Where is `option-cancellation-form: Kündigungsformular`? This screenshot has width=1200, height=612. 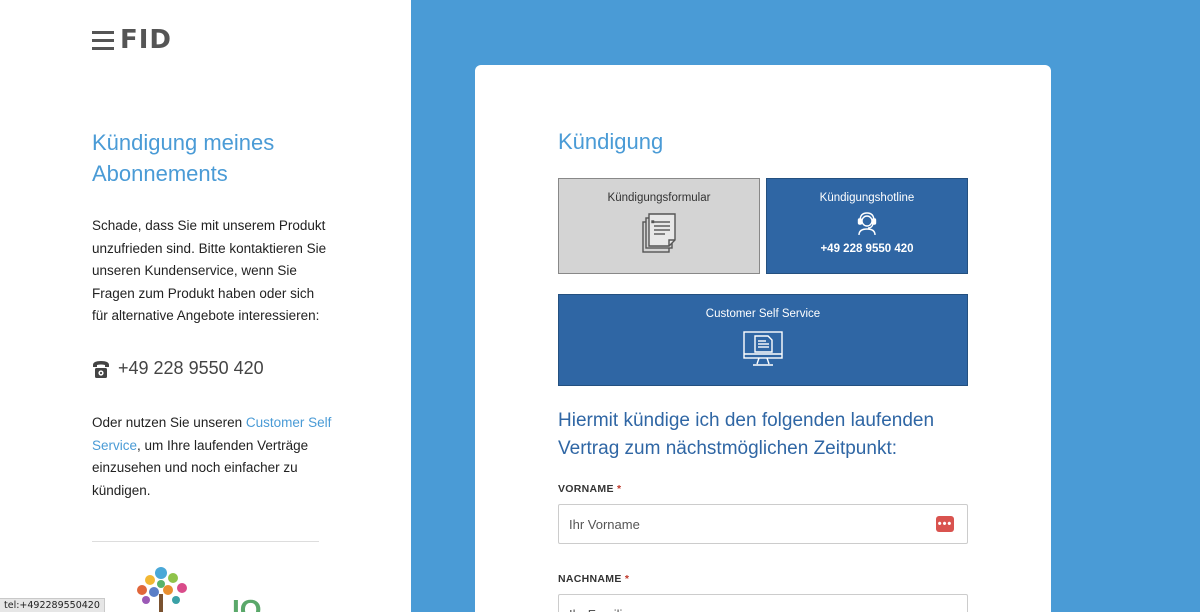 option-cancellation-form: Kündigungsformular is located at coordinates (659, 226).